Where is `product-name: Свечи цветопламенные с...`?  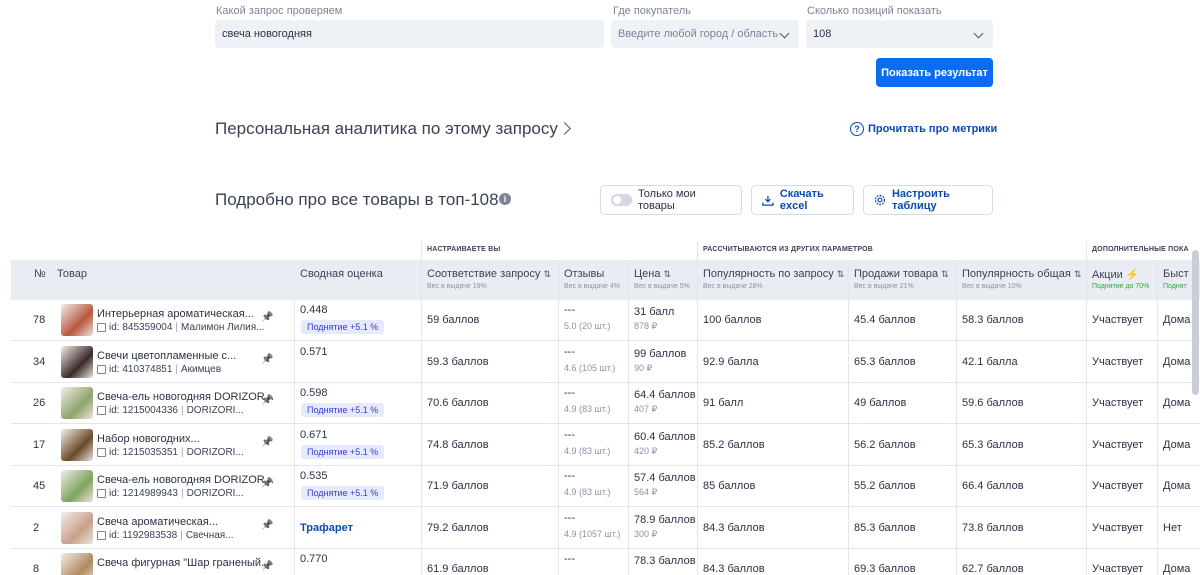 product-name: Свечи цветопламенные с... is located at coordinates (166, 356).